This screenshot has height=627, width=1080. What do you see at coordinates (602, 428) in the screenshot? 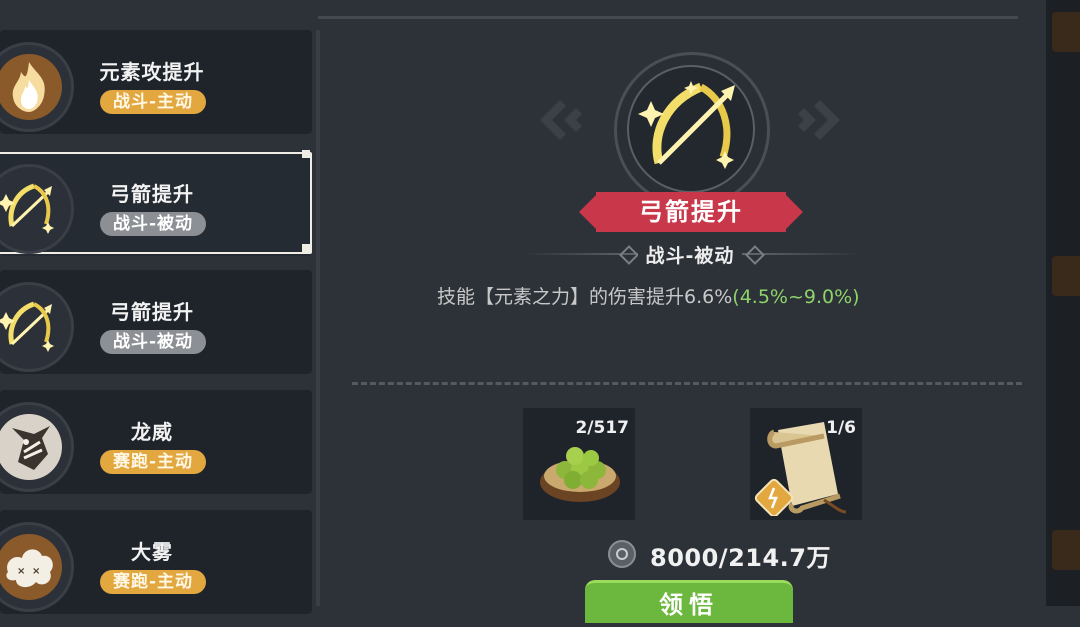
I see `material-count: 2/517` at bounding box center [602, 428].